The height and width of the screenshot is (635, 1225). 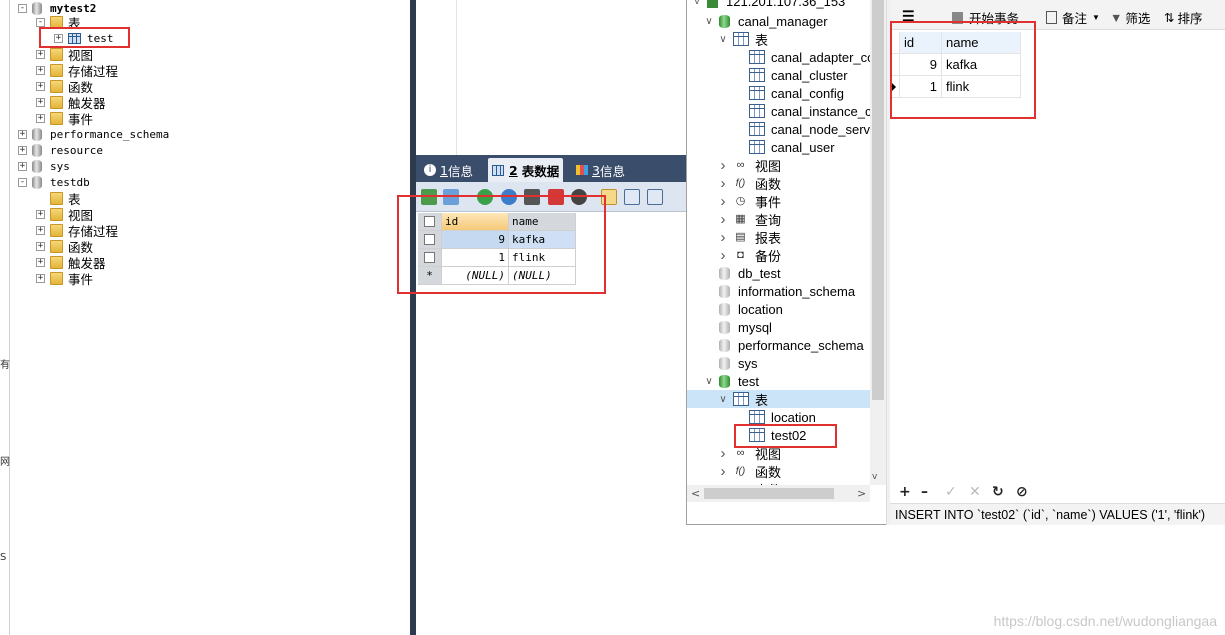 I want to click on nav-tree-item: ∨ test, so click(x=731, y=381).